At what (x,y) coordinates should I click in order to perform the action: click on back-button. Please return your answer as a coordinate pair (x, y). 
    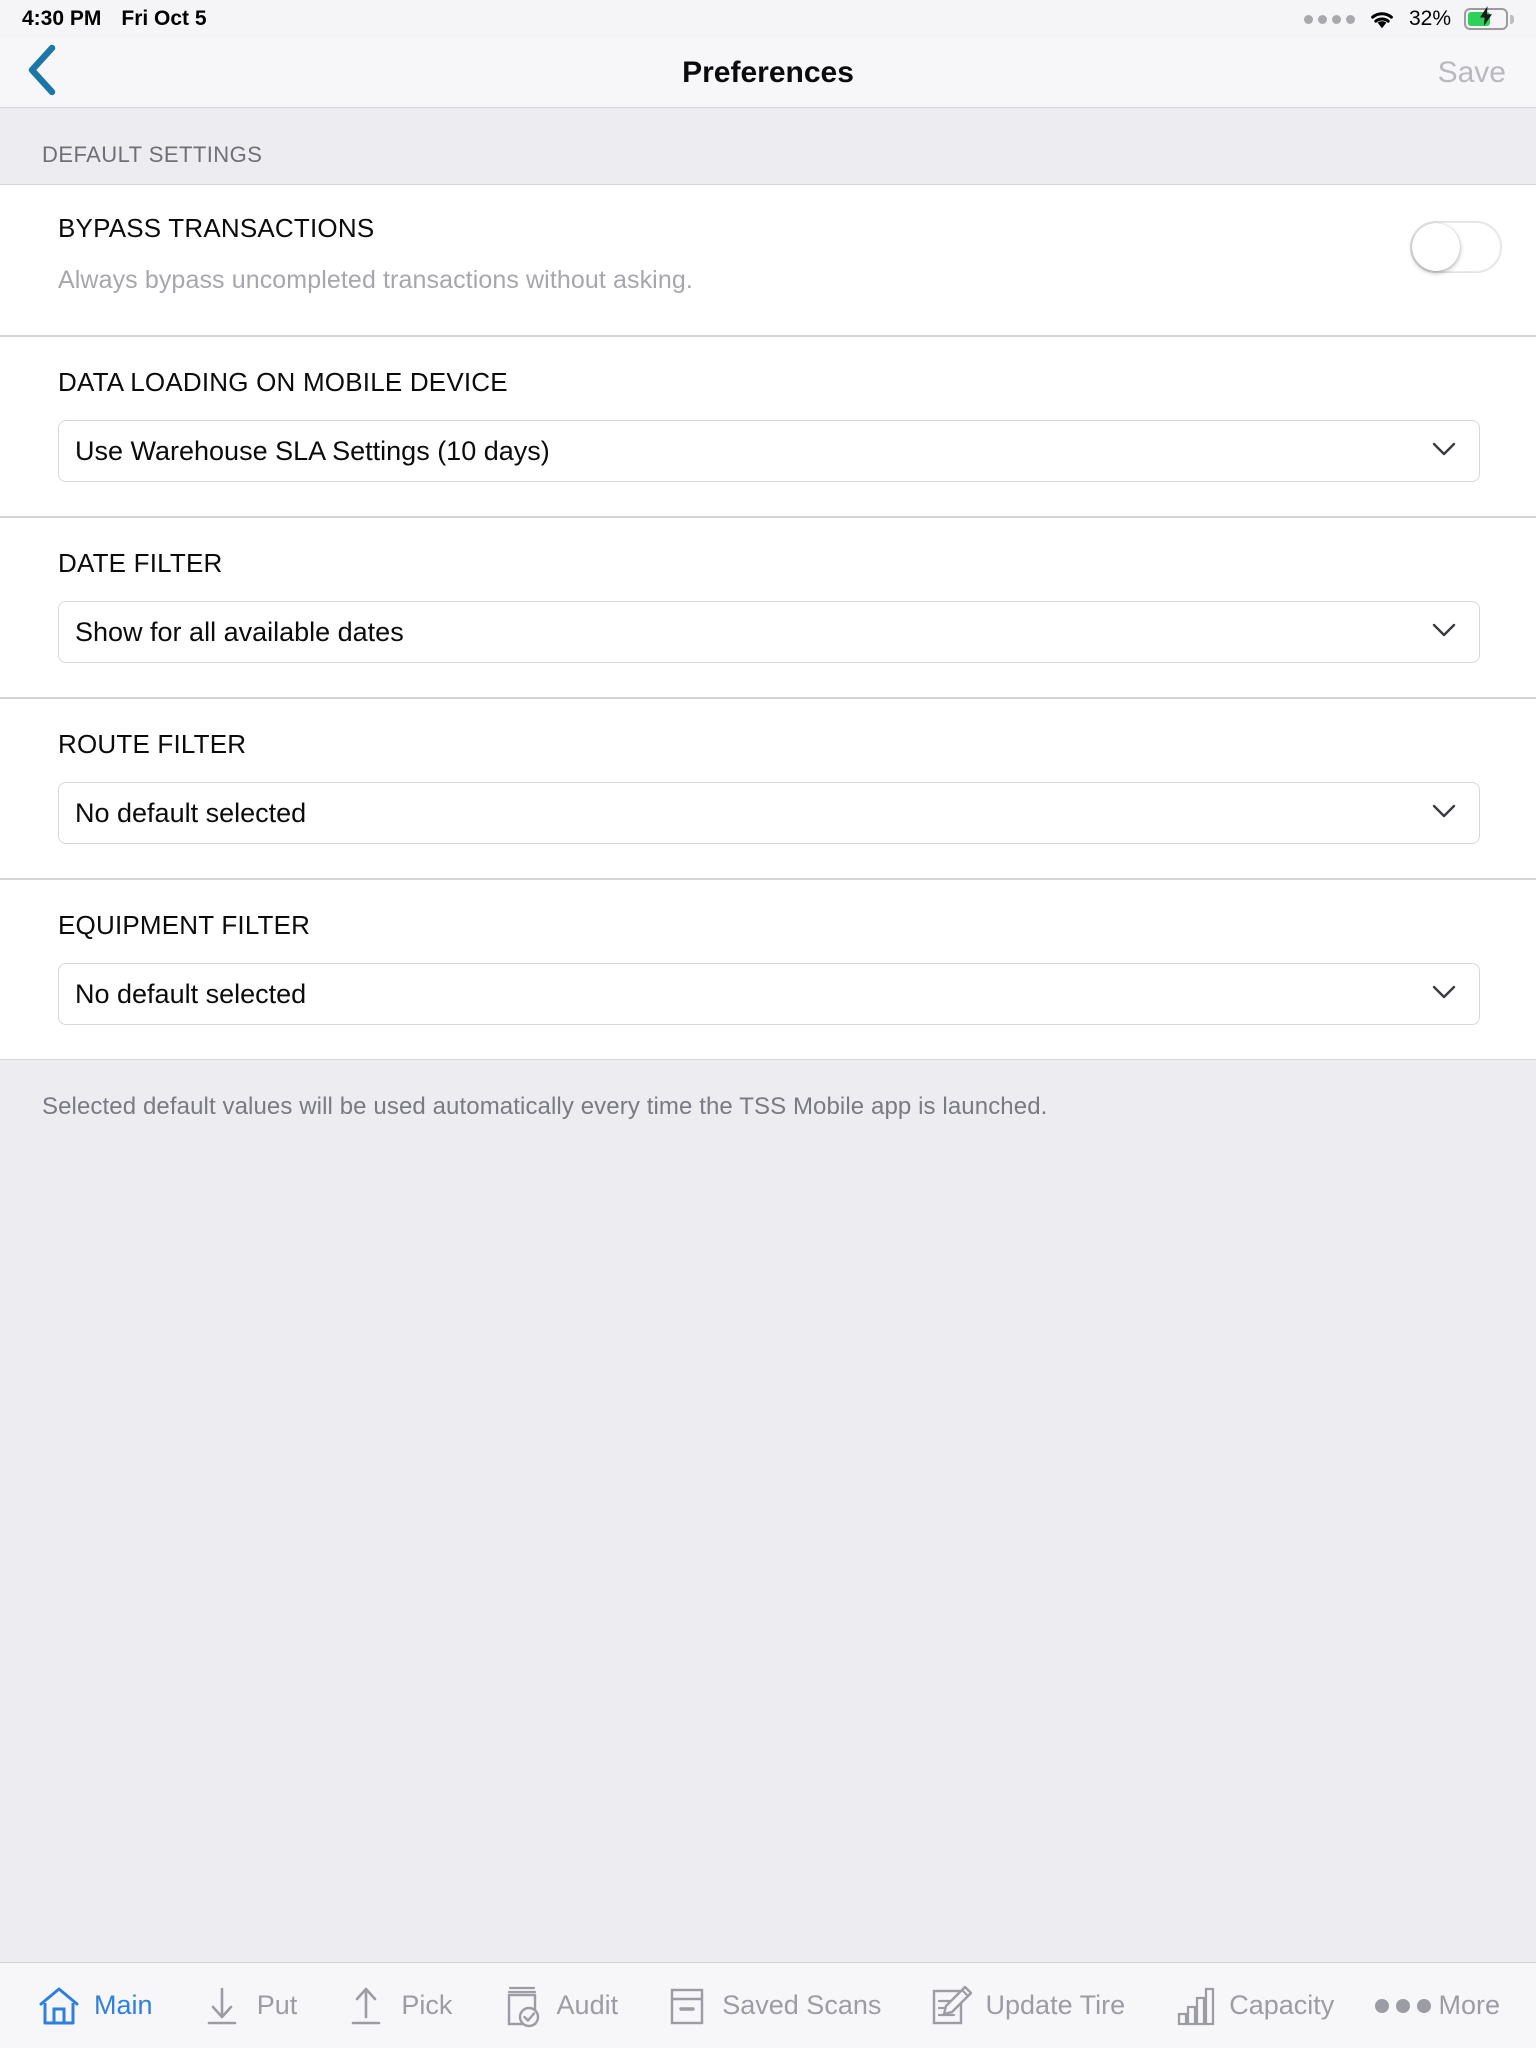
    Looking at the image, I should click on (49, 72).